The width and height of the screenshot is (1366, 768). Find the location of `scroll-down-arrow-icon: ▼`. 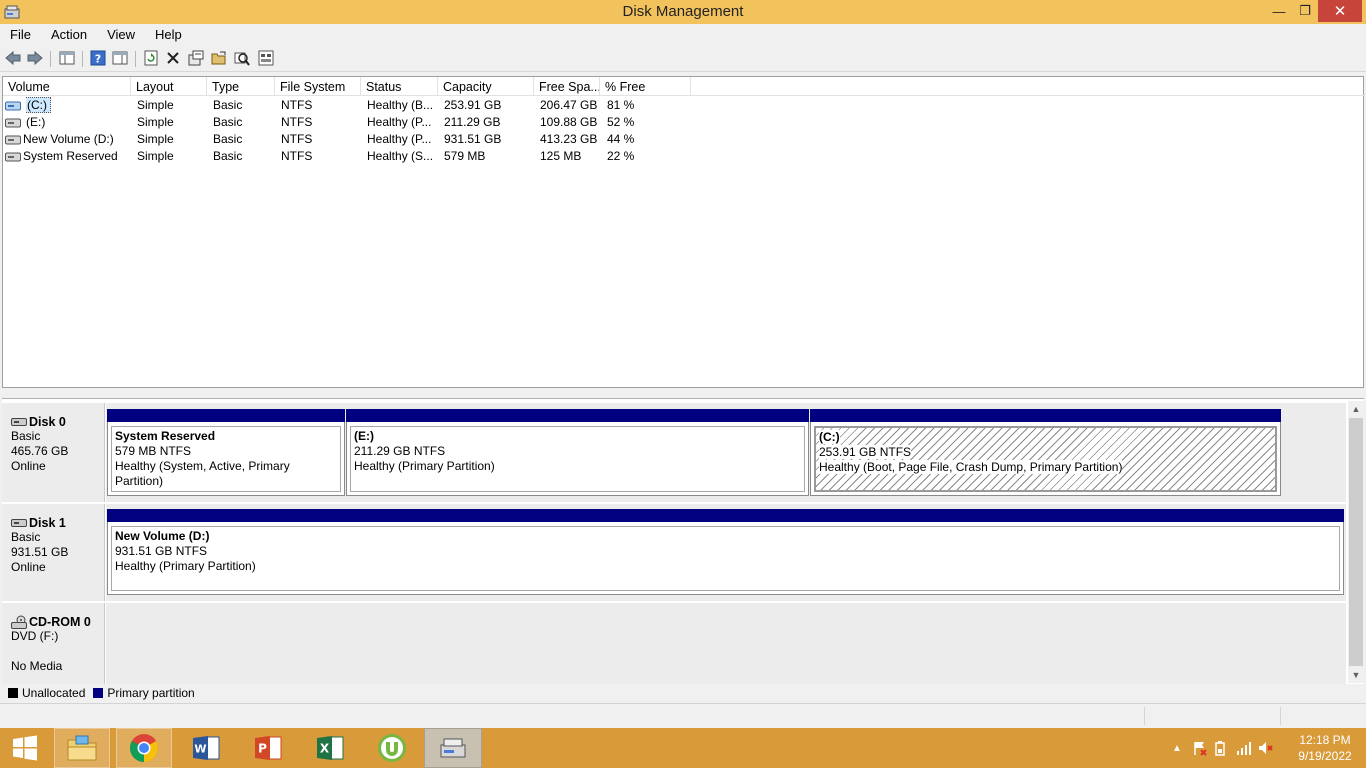

scroll-down-arrow-icon: ▼ is located at coordinates (1356, 675).